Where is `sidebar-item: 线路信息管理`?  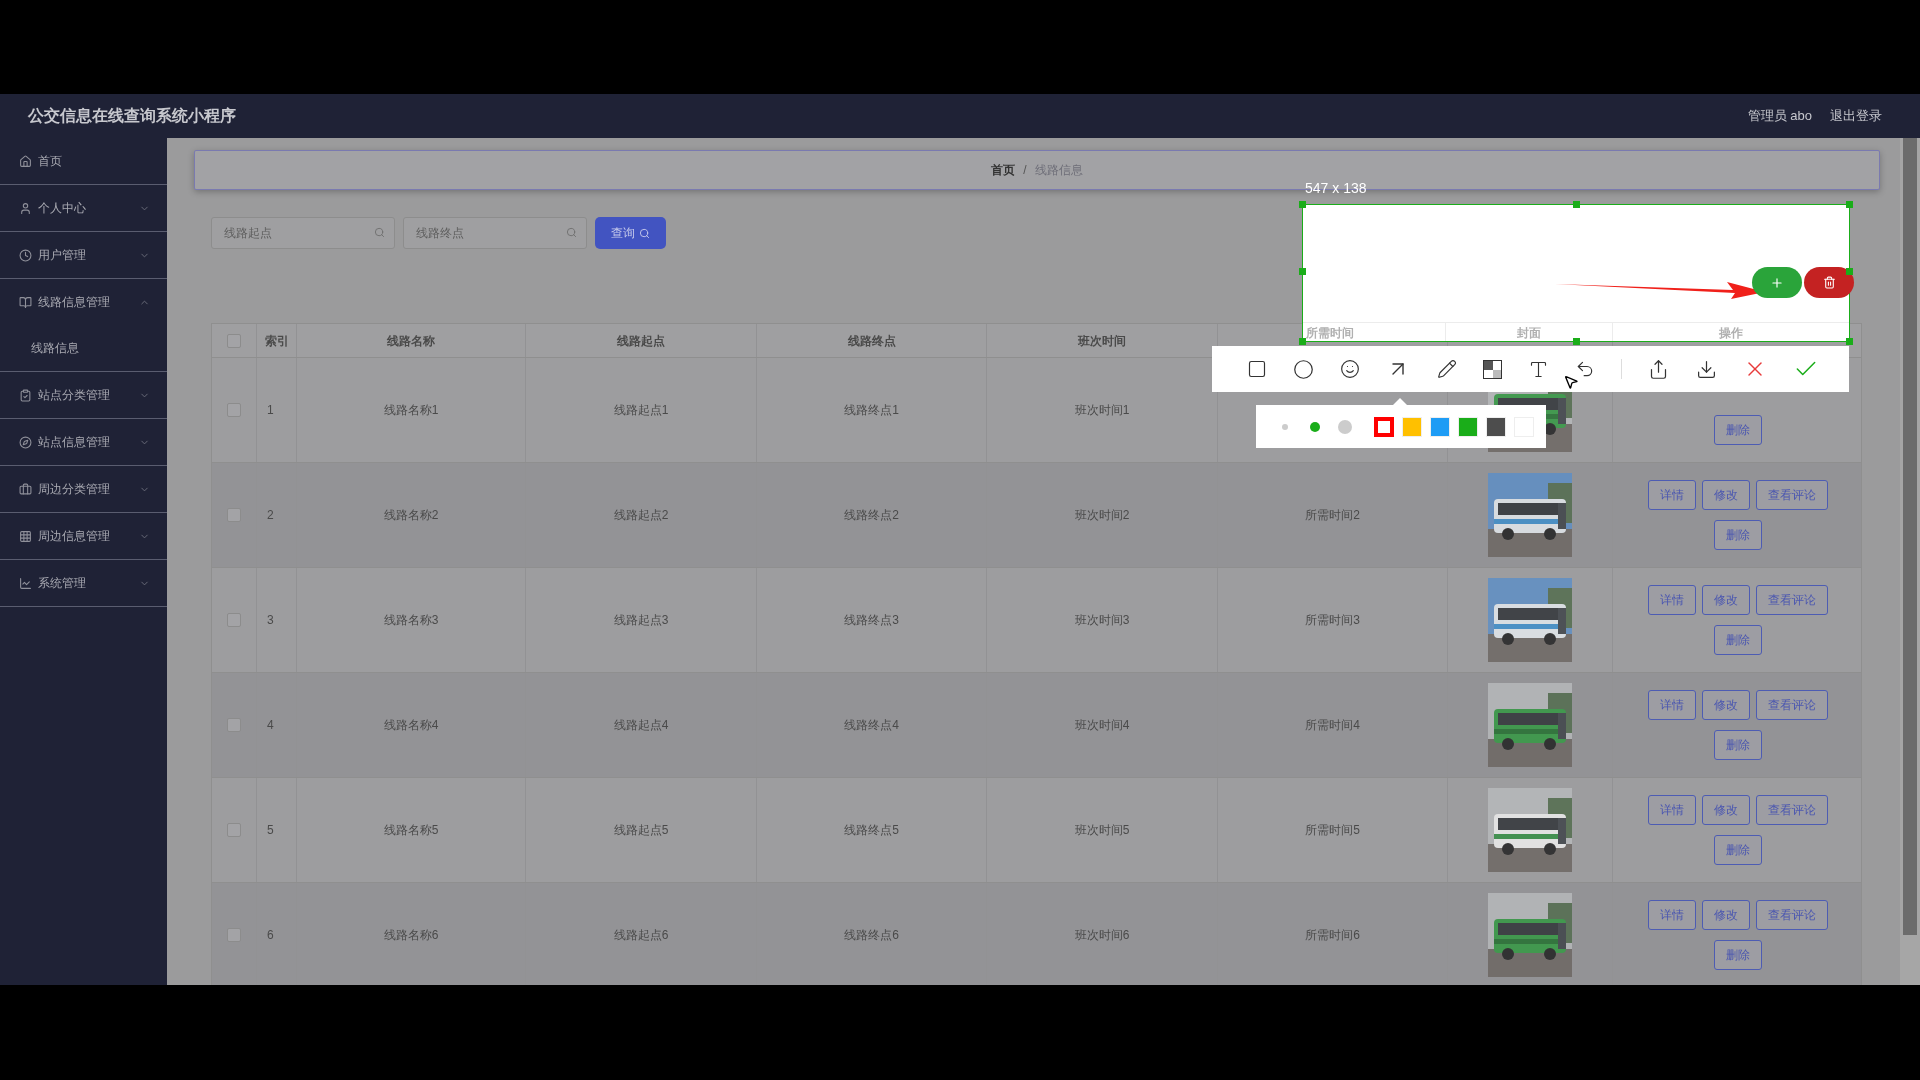
sidebar-item: 线路信息管理 is located at coordinates (83, 302).